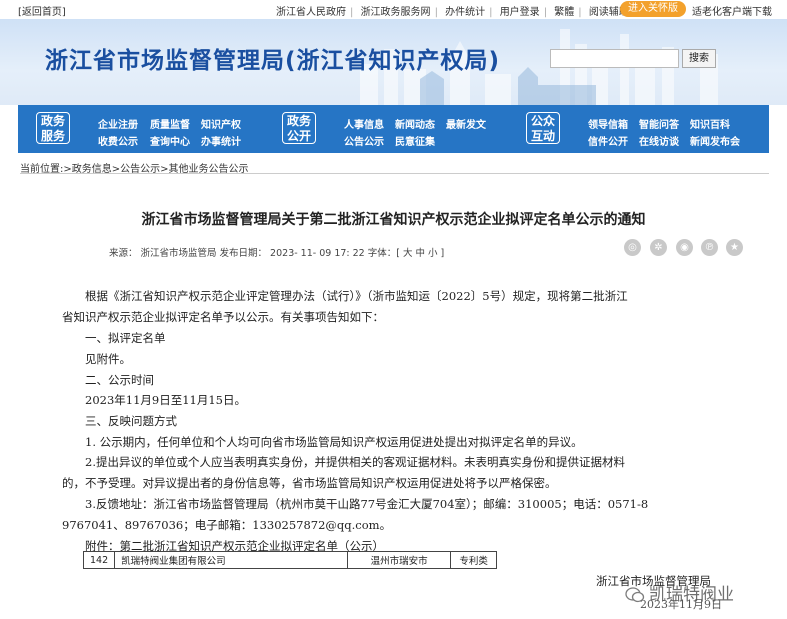 This screenshot has height=619, width=787. What do you see at coordinates (125, 338) in the screenshot?
I see `article-paragraph: 一、拟评定名单` at bounding box center [125, 338].